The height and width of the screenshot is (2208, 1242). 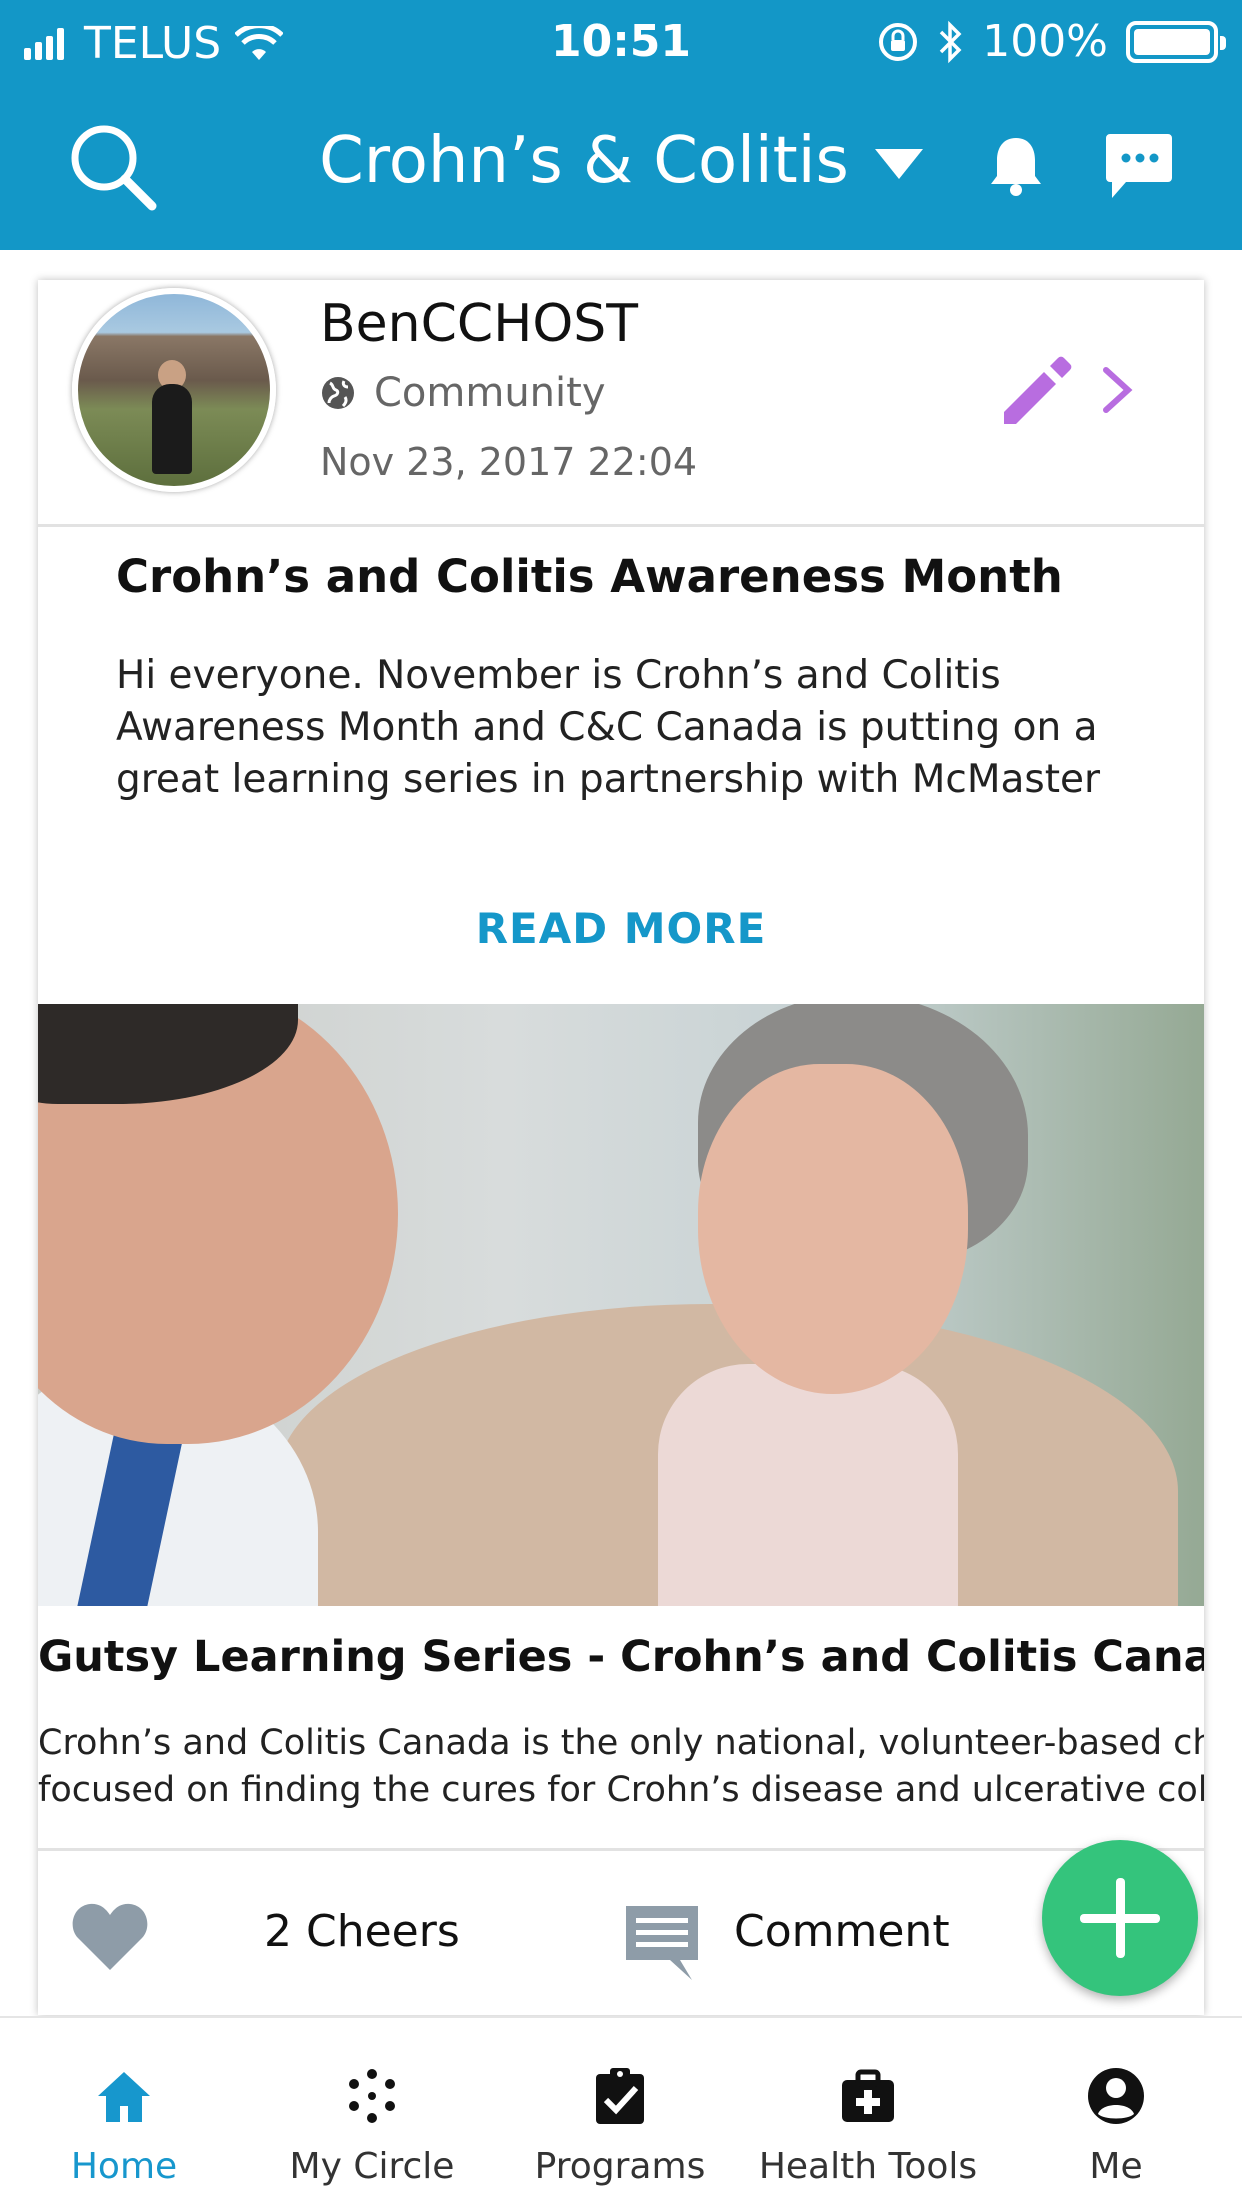 I want to click on cheers-count: 2 Cheers, so click(x=362, y=1931).